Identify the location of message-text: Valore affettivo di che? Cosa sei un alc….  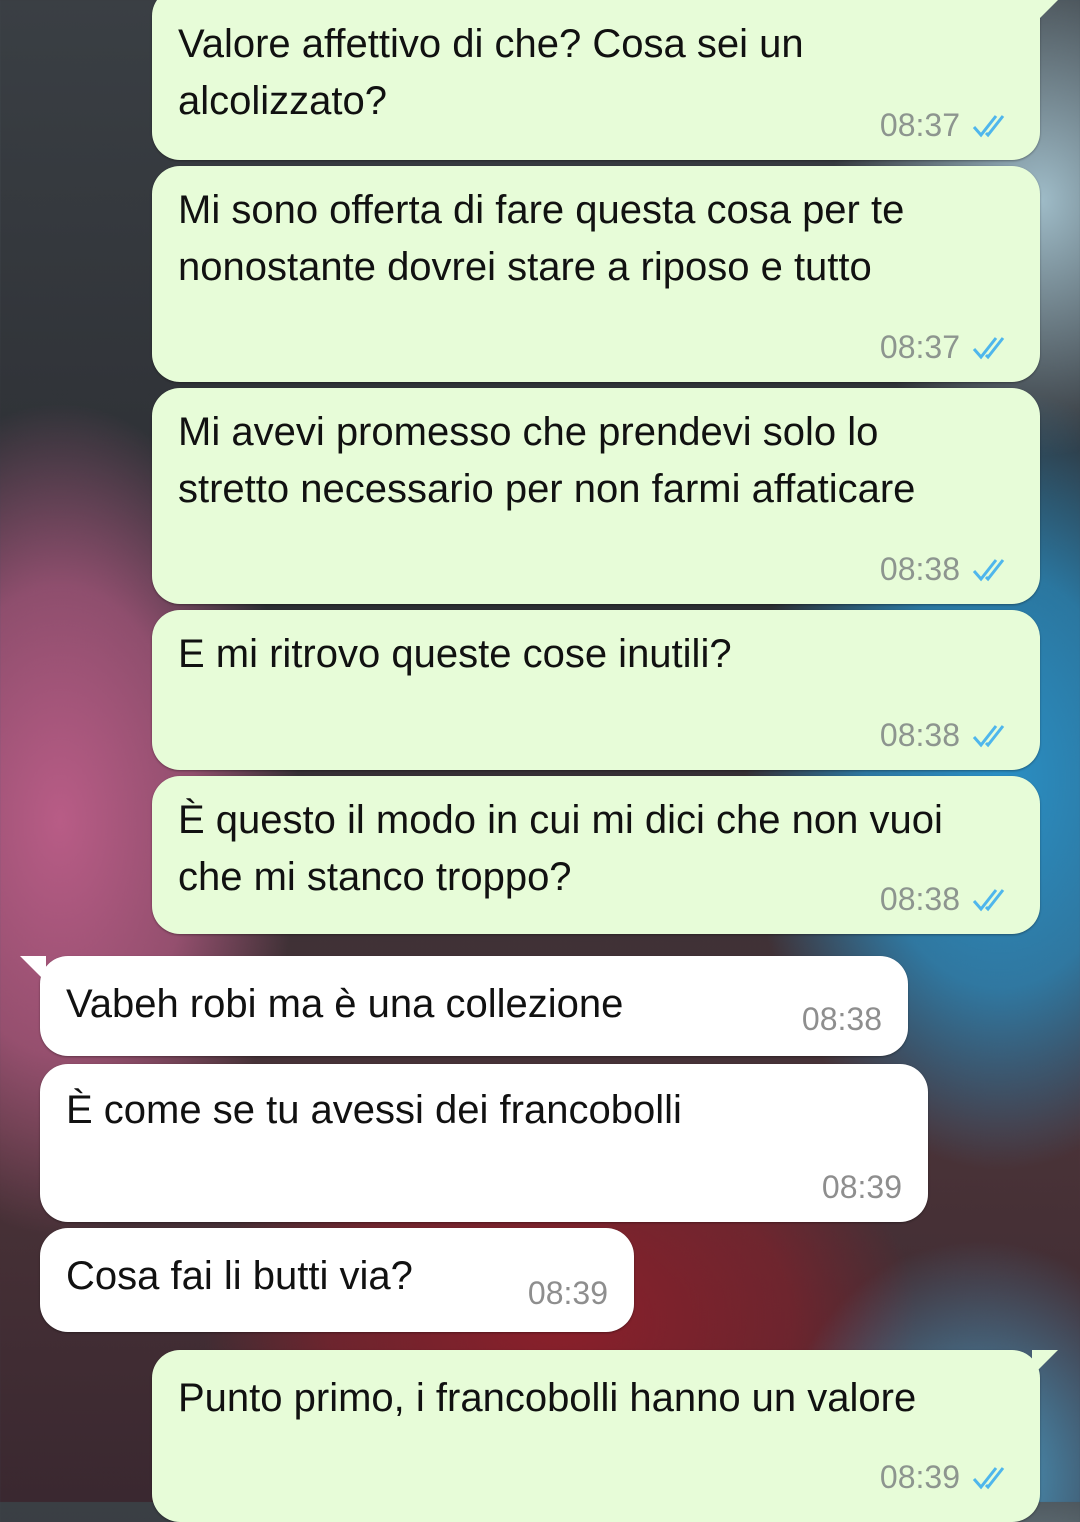
(491, 72).